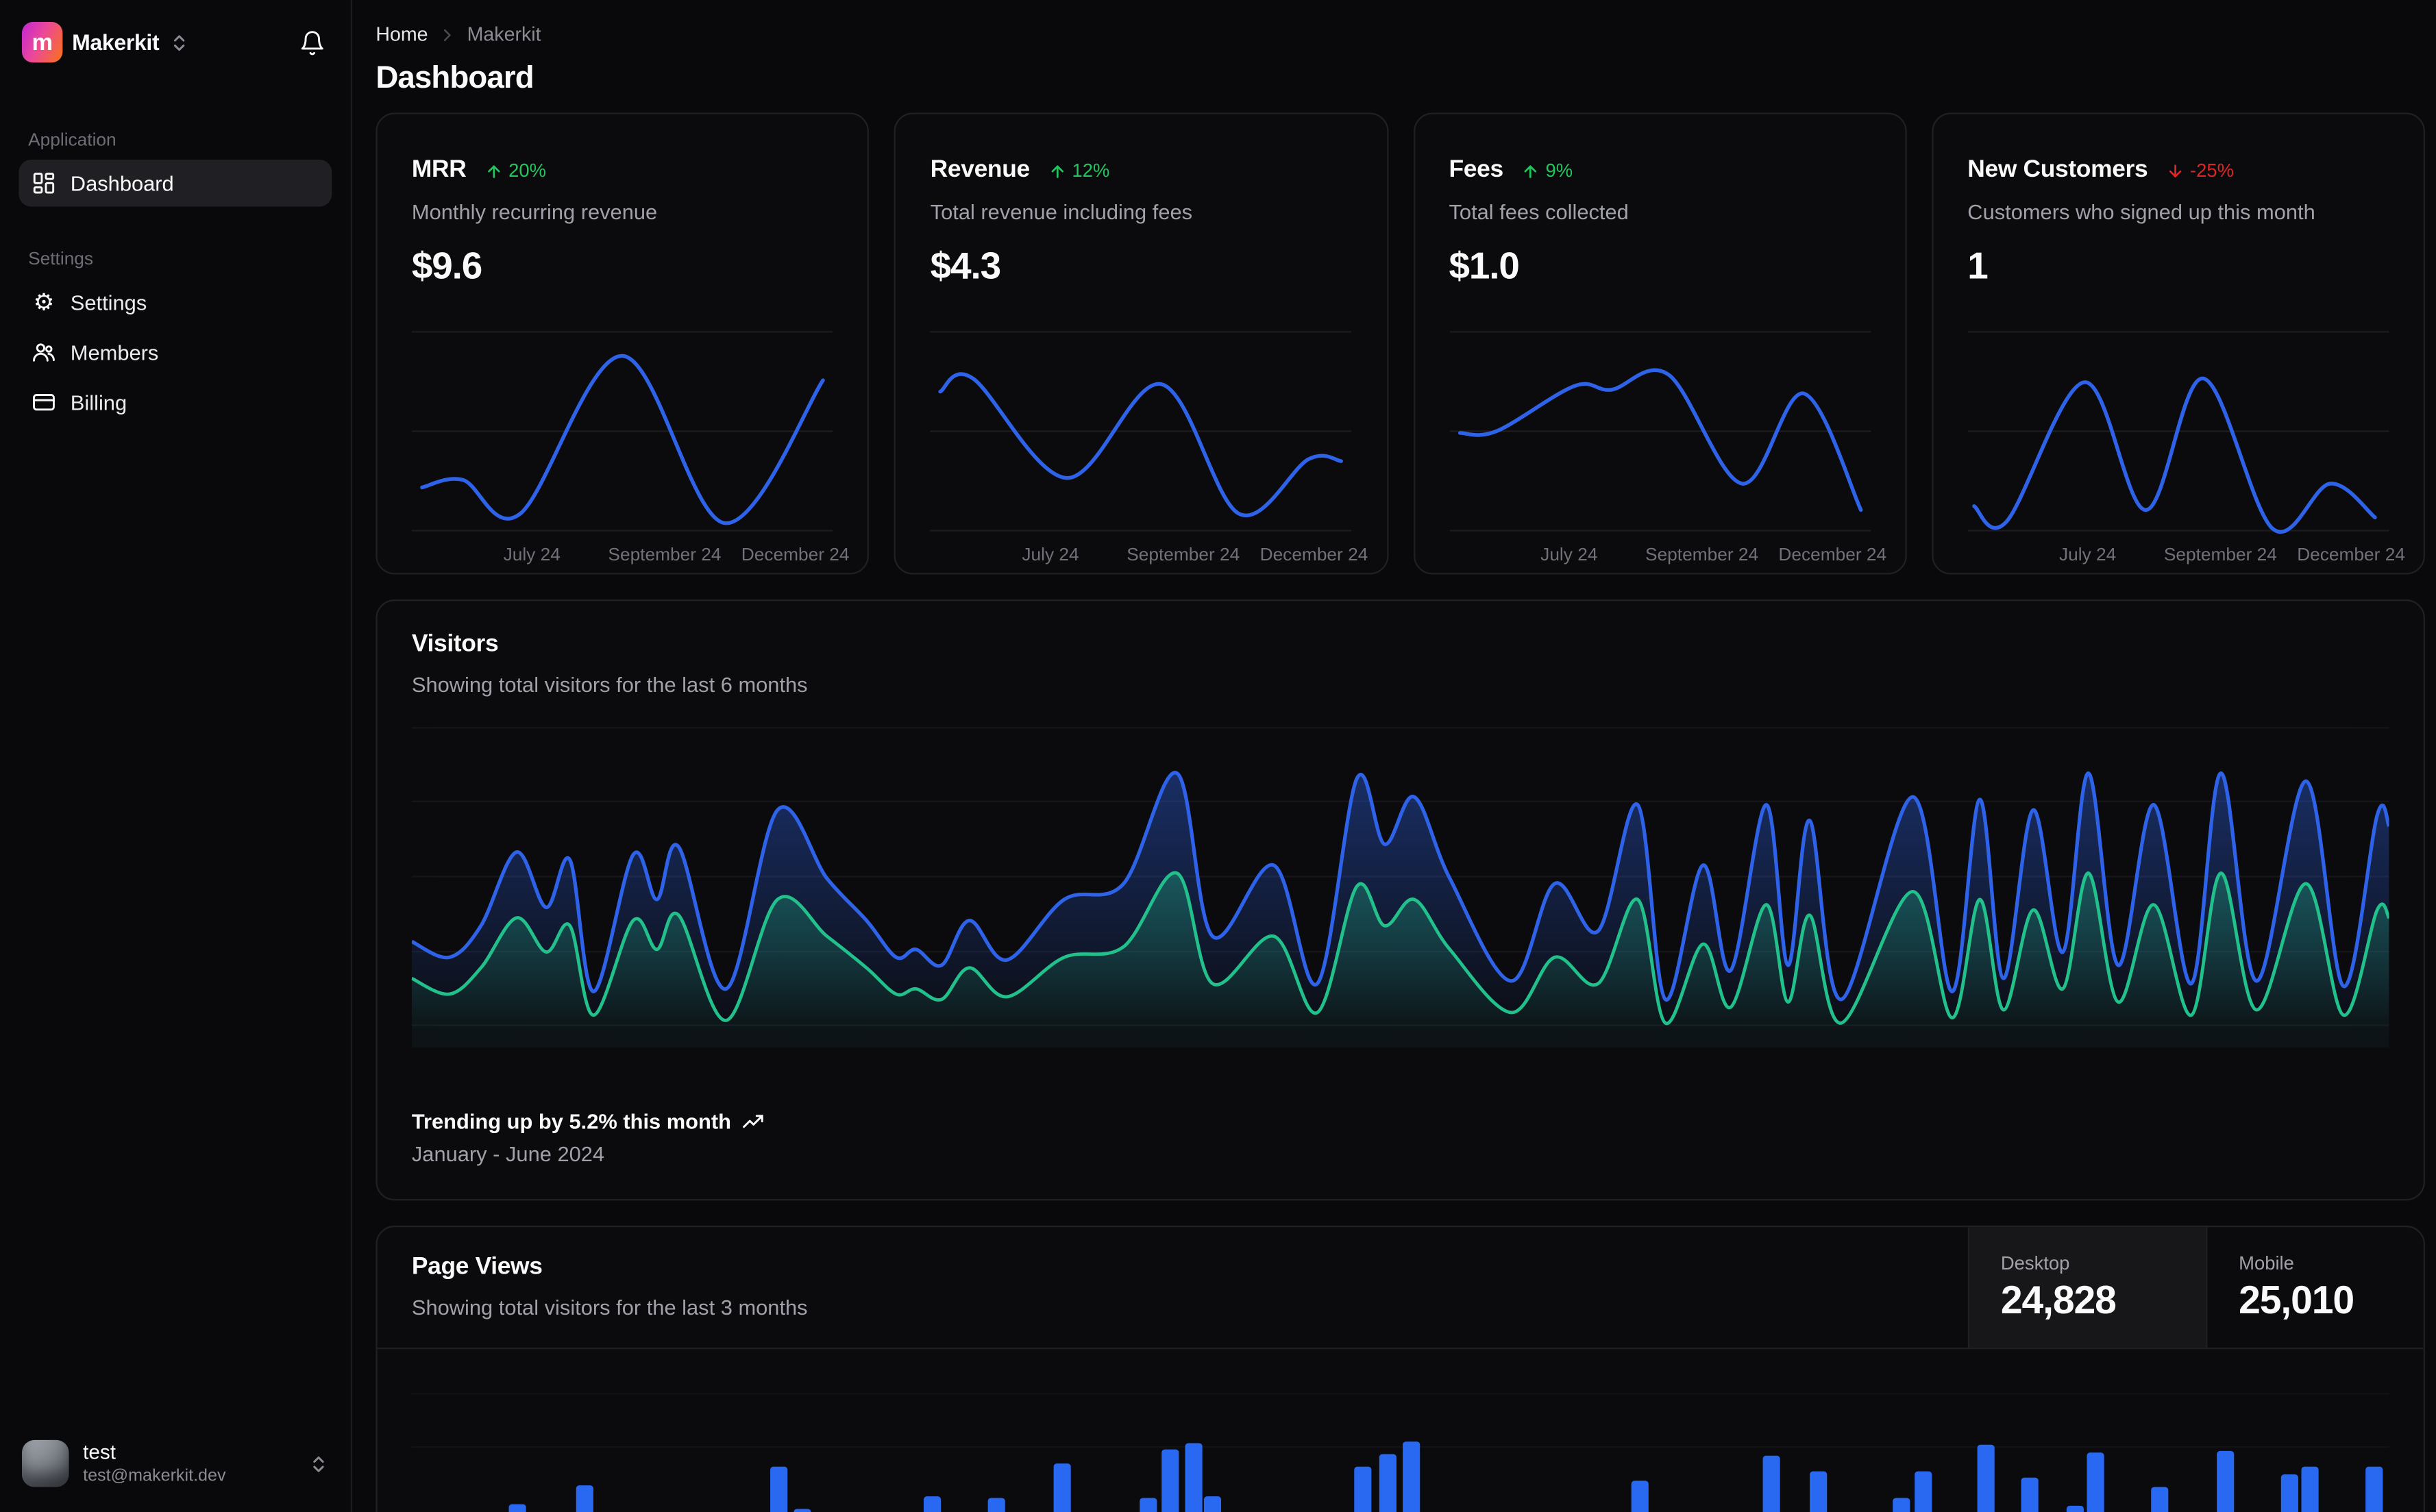  Describe the element at coordinates (154, 1464) in the screenshot. I see `user-info: test test@makerkit.dev` at that location.